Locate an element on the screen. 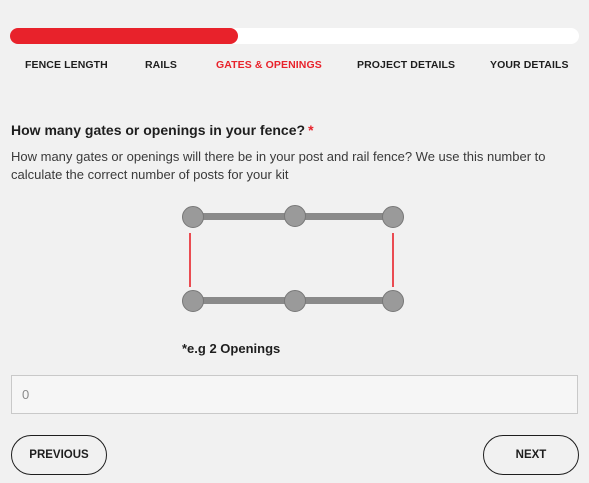 This screenshot has width=589, height=483. post-top-middle is located at coordinates (295, 216).